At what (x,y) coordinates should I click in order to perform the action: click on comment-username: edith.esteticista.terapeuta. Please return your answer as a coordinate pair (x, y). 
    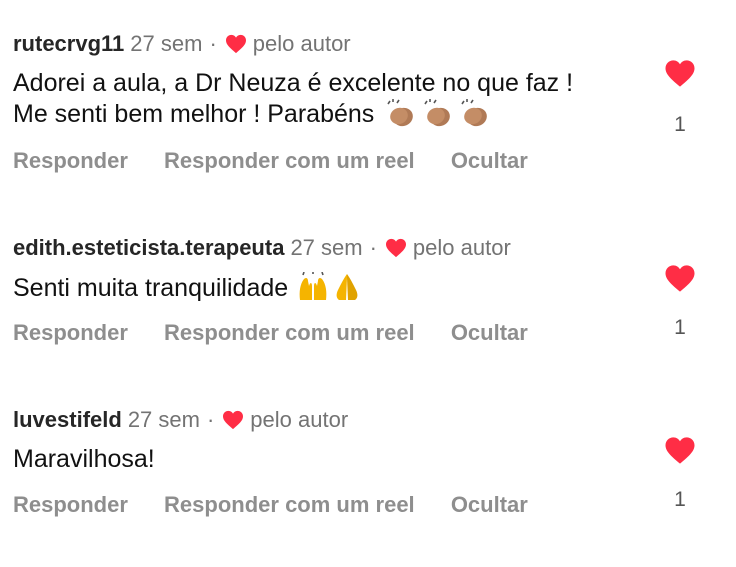
    Looking at the image, I should click on (148, 248).